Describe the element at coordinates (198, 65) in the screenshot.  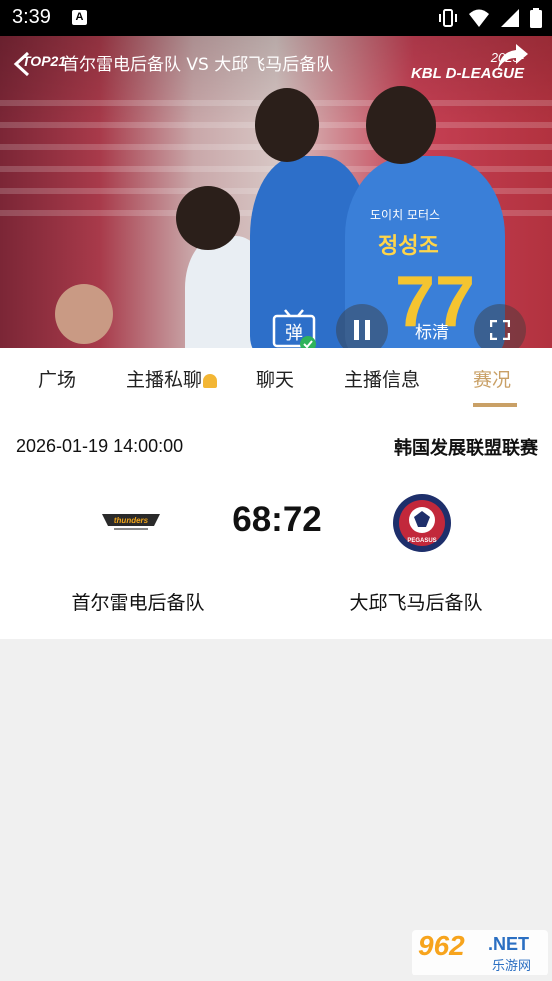
I see `video-title: 首尔雷电后备队 VS 大邱飞马后备队` at that location.